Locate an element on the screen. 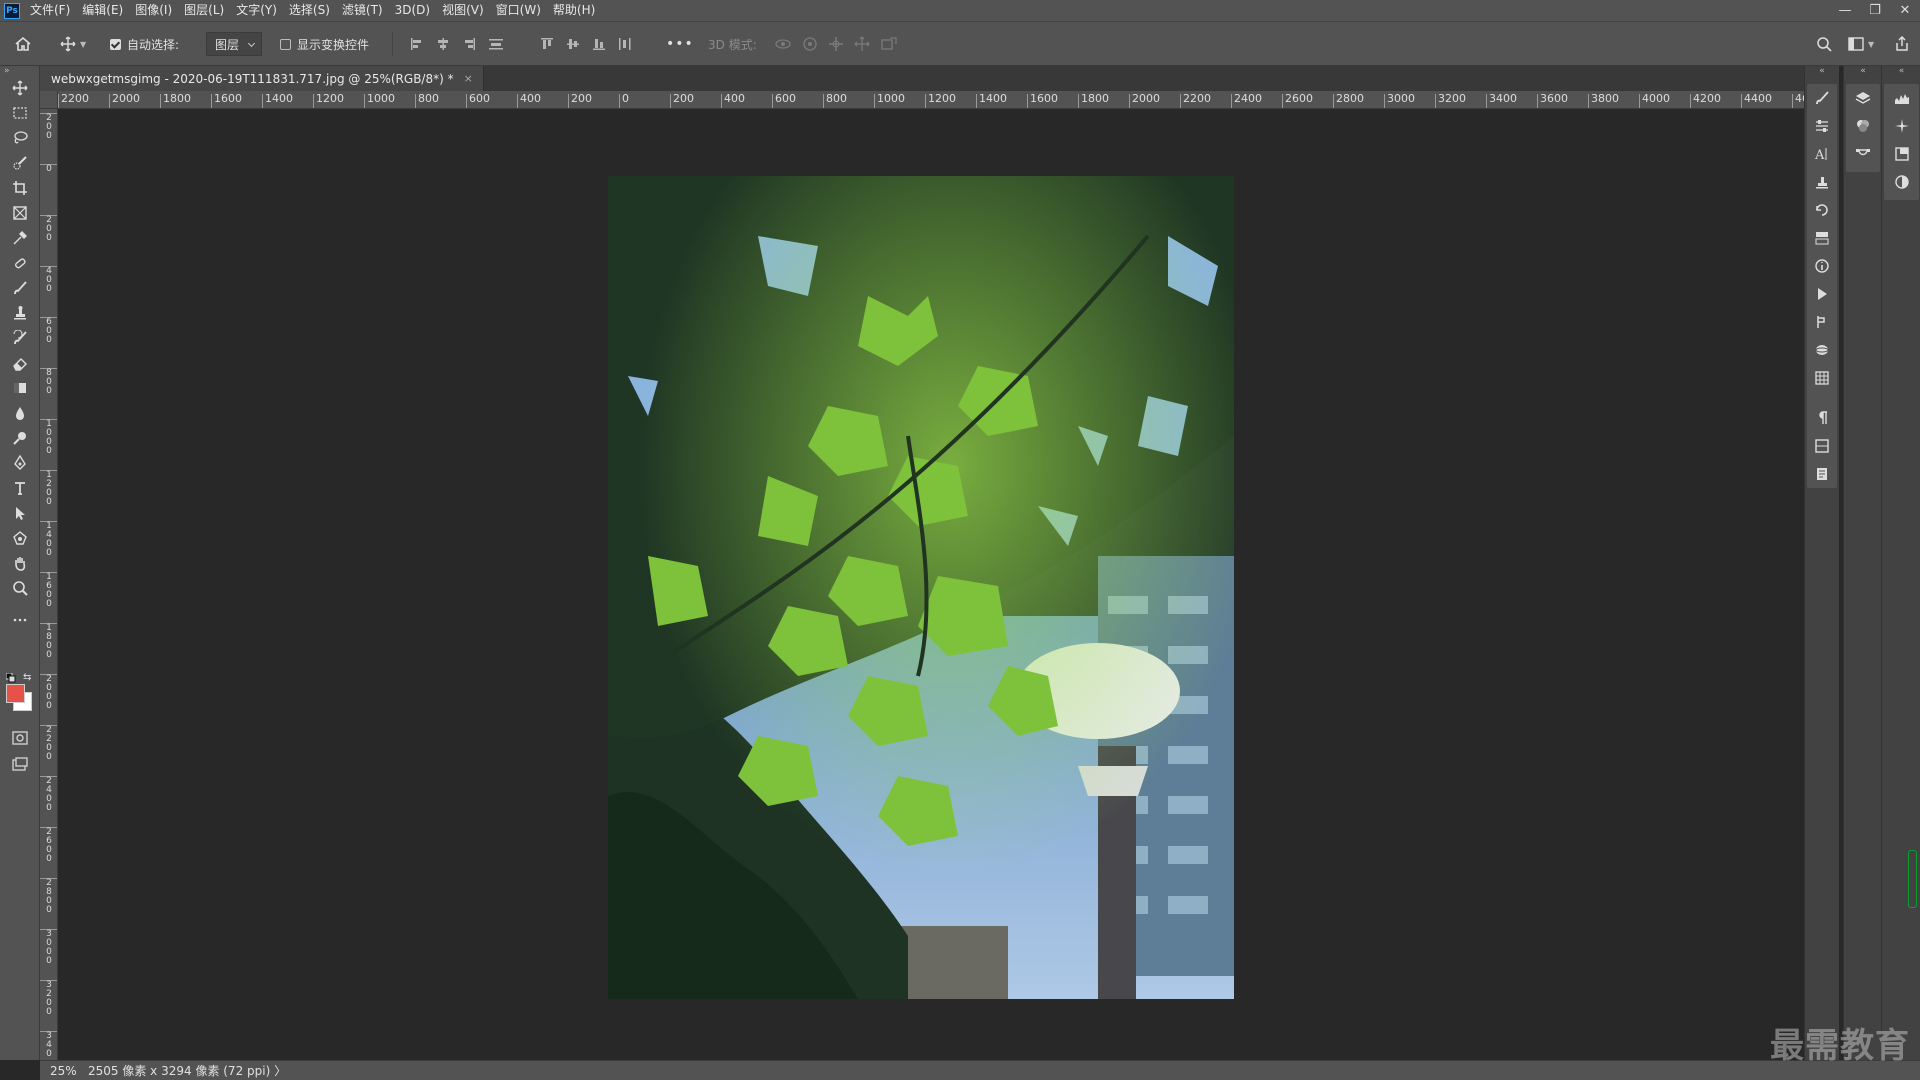 Image resolution: width=1920 pixels, height=1080 pixels. histogram-panel-button is located at coordinates (1901, 98).